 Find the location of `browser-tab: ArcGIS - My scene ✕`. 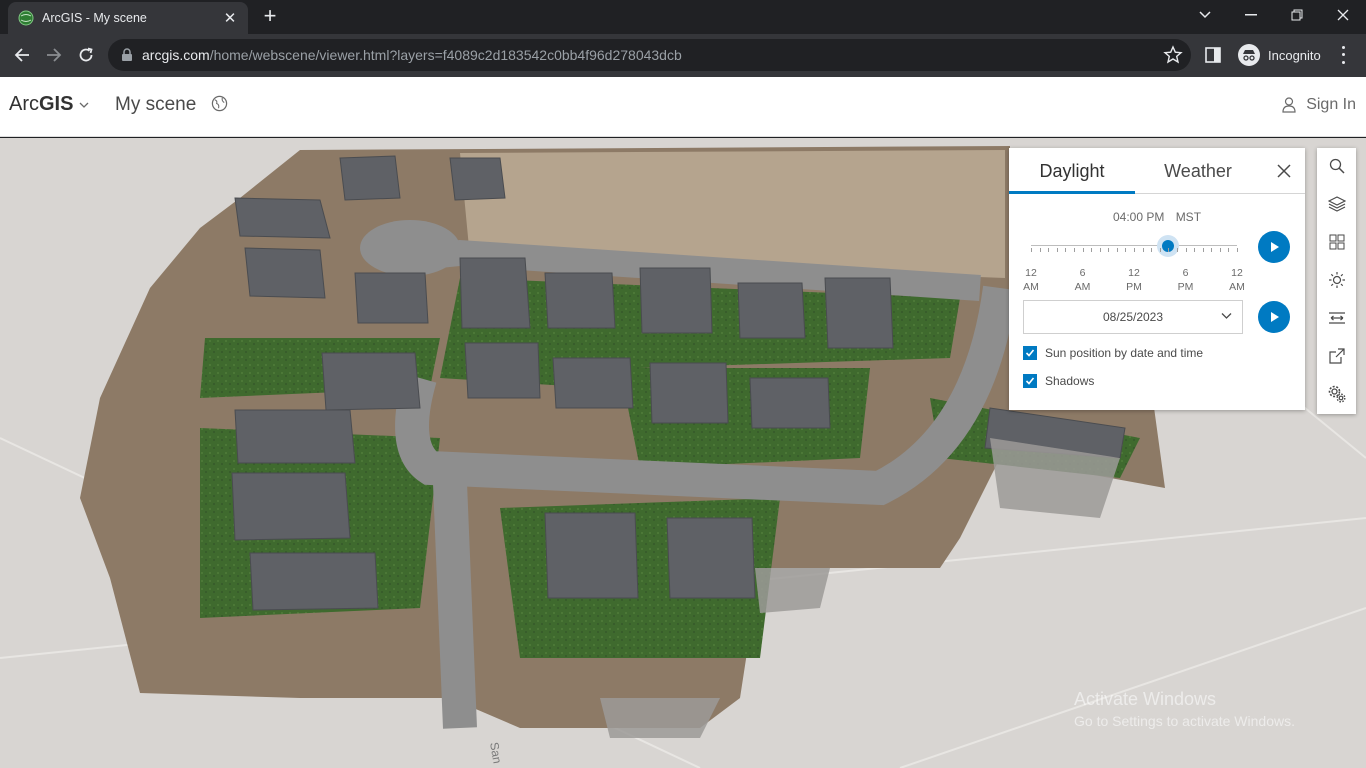

browser-tab: ArcGIS - My scene ✕ is located at coordinates (128, 18).